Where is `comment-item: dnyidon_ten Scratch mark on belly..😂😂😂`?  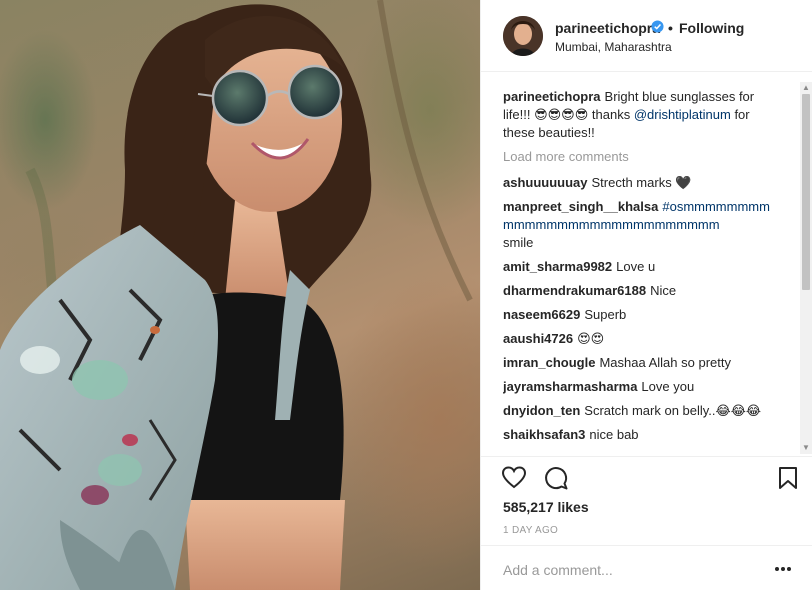 comment-item: dnyidon_ten Scratch mark on belly..😂😂😂 is located at coordinates (639, 411).